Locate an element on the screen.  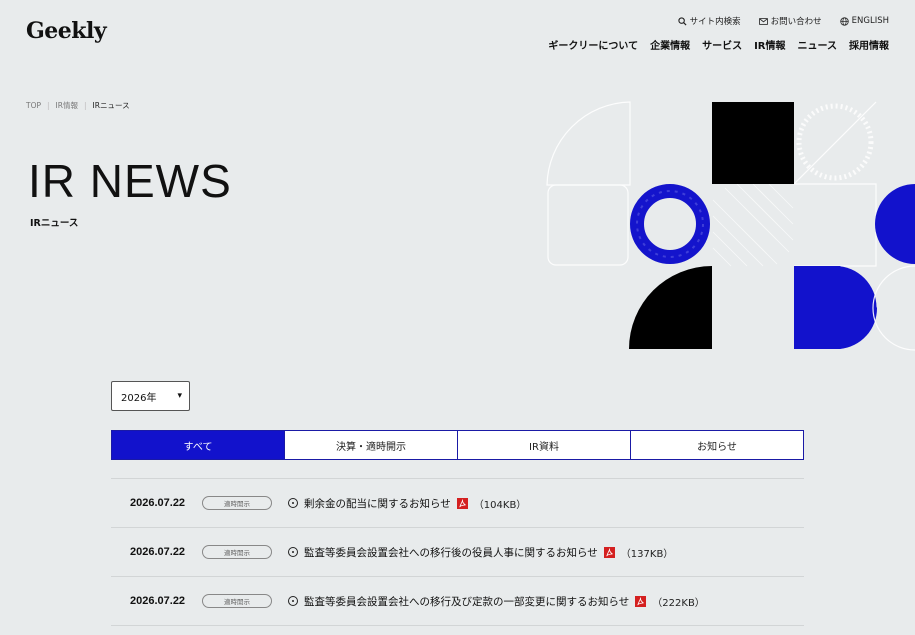
breadcrumb-top: TOP is located at coordinates (33, 105).